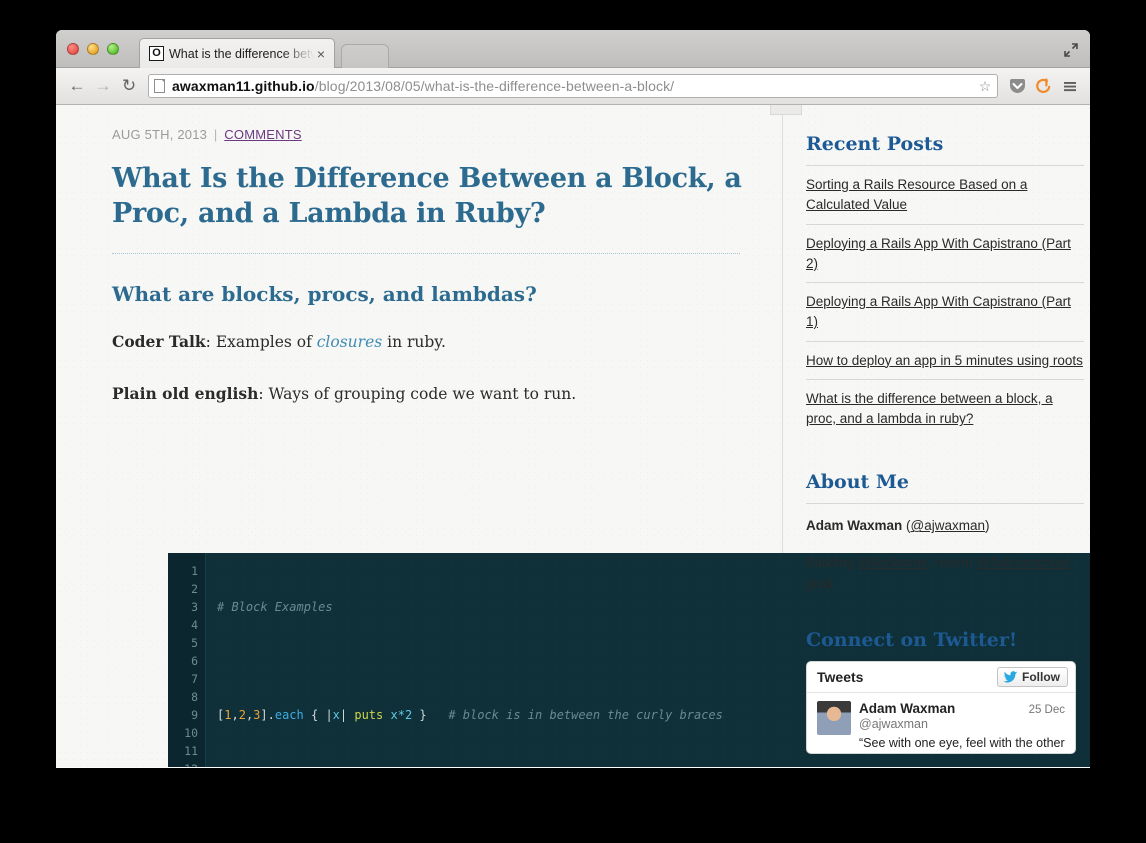 This screenshot has height=843, width=1146. What do you see at coordinates (194, 643) in the screenshot?
I see `code-line-number: 5` at bounding box center [194, 643].